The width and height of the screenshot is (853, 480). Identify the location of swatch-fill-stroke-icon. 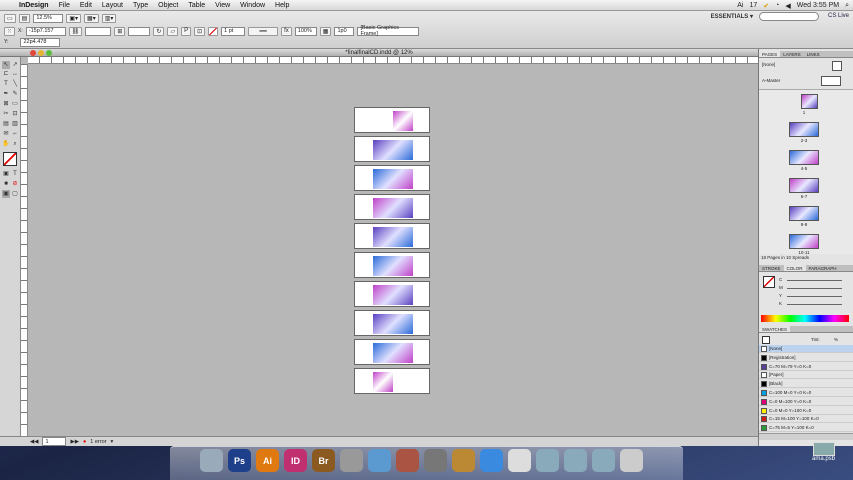
(766, 340).